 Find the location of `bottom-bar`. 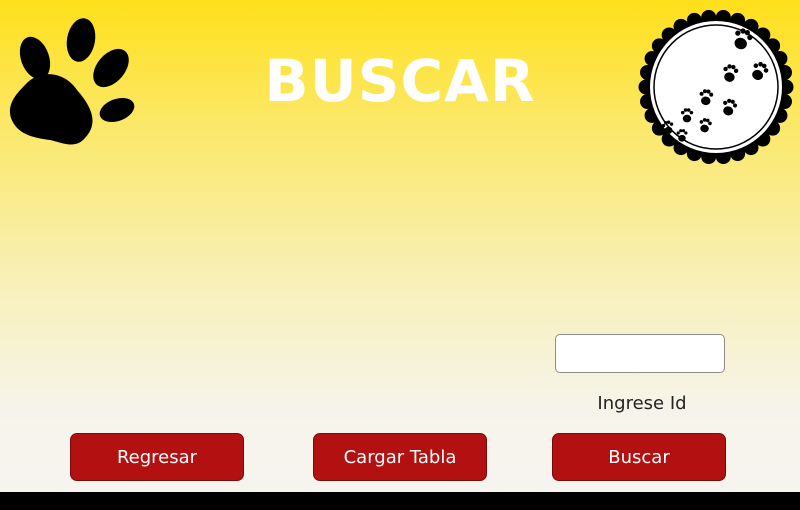

bottom-bar is located at coordinates (400, 501).